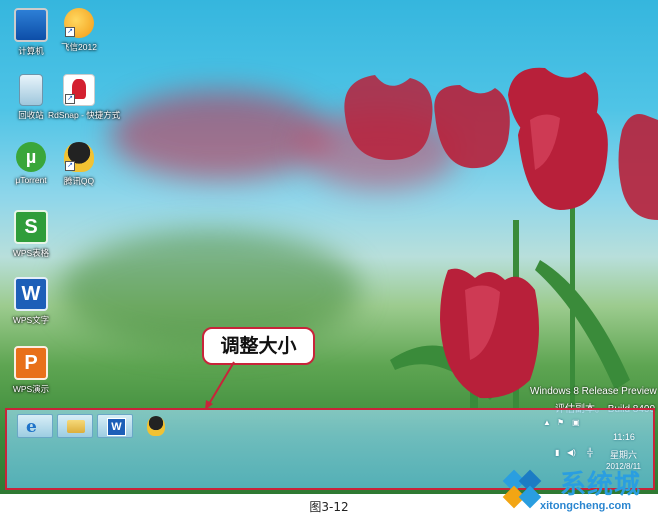 The image size is (658, 521). What do you see at coordinates (84, 115) in the screenshot?
I see `icon-label: RdSnap - 快捷方式` at bounding box center [84, 115].